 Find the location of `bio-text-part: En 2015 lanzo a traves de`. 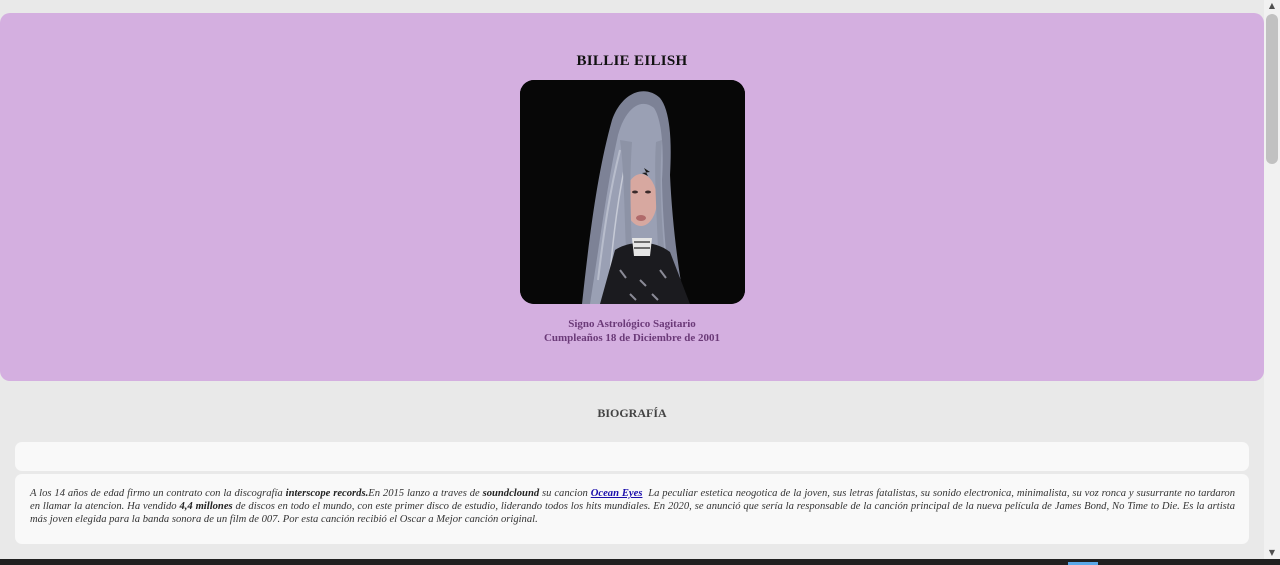

bio-text-part: En 2015 lanzo a traves de is located at coordinates (425, 493).